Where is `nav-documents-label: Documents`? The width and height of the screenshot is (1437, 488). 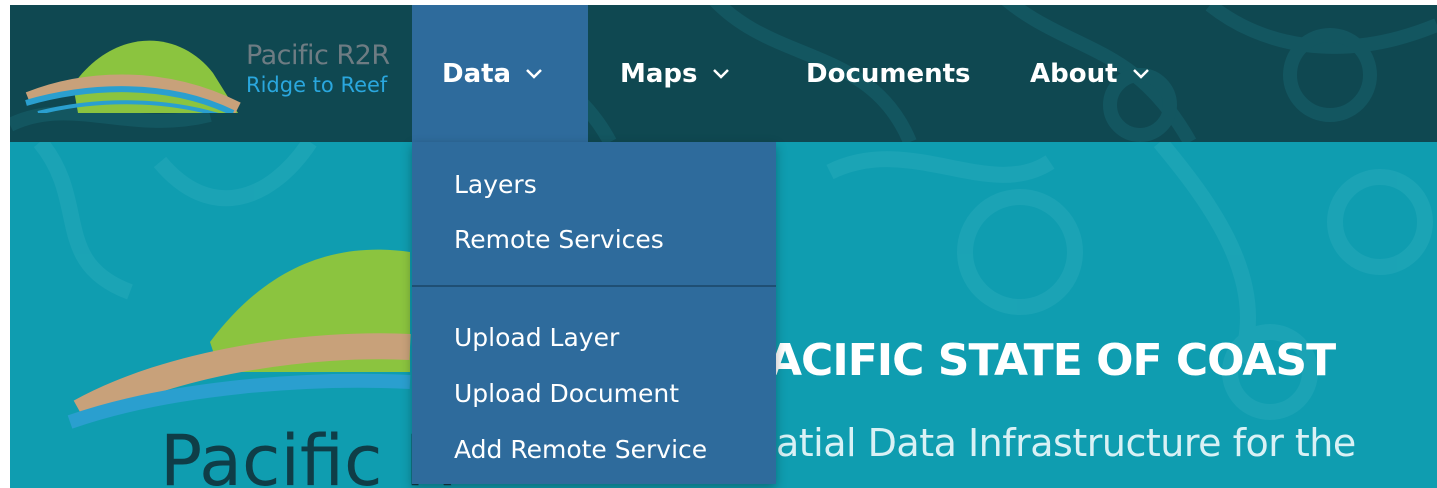
nav-documents-label: Documents is located at coordinates (888, 73).